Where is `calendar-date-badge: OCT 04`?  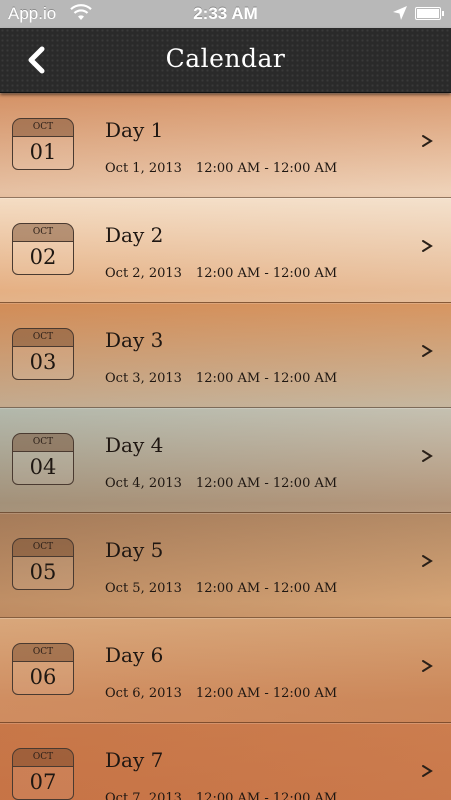
calendar-date-badge: OCT 04 is located at coordinates (43, 460).